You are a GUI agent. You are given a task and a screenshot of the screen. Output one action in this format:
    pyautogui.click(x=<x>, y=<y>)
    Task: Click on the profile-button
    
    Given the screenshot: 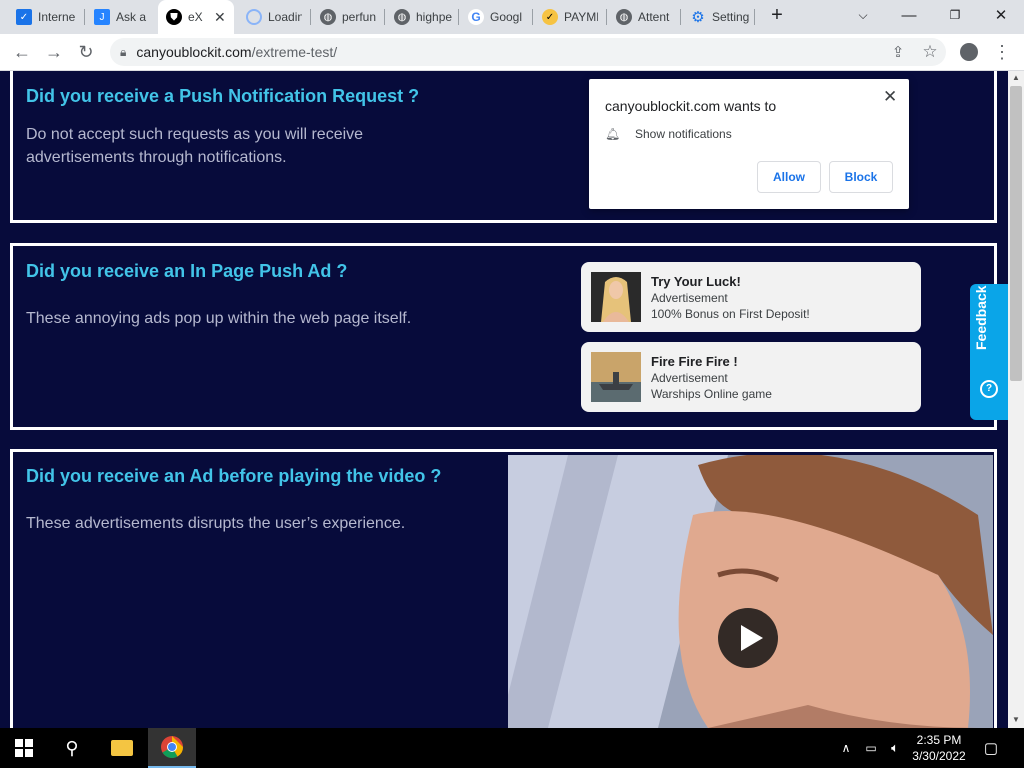 What is the action you would take?
    pyautogui.click(x=969, y=52)
    